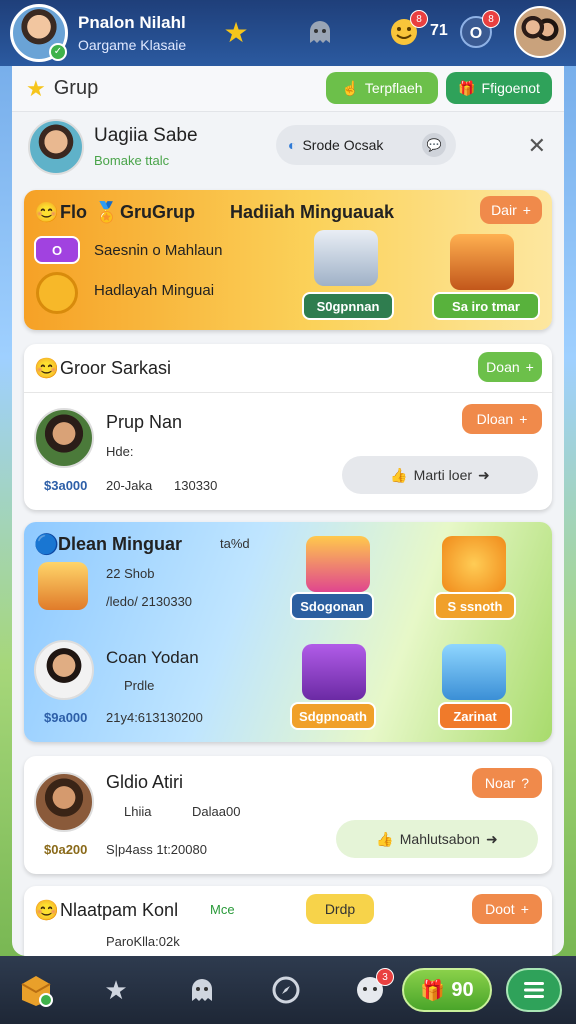 The width and height of the screenshot is (576, 1024). Describe the element at coordinates (138, 811) in the screenshot. I see `member-tag-1: Lhiia` at that location.